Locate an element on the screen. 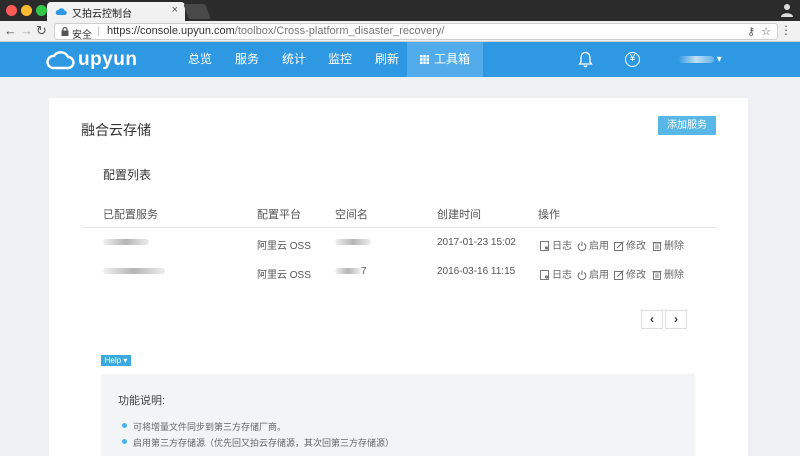 Image resolution: width=800 pixels, height=456 pixels. logo-text: upyun is located at coordinates (108, 59).